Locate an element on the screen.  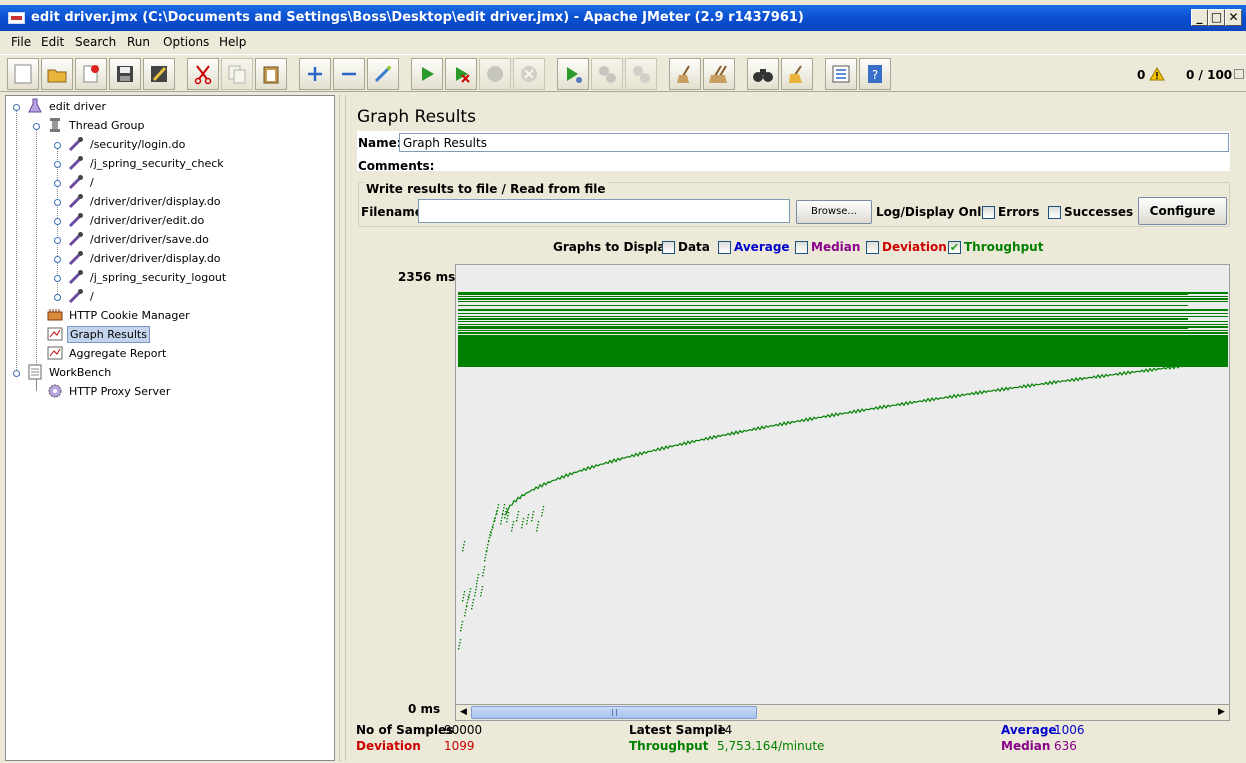
deviation-checkbox is located at coordinates (872, 247).